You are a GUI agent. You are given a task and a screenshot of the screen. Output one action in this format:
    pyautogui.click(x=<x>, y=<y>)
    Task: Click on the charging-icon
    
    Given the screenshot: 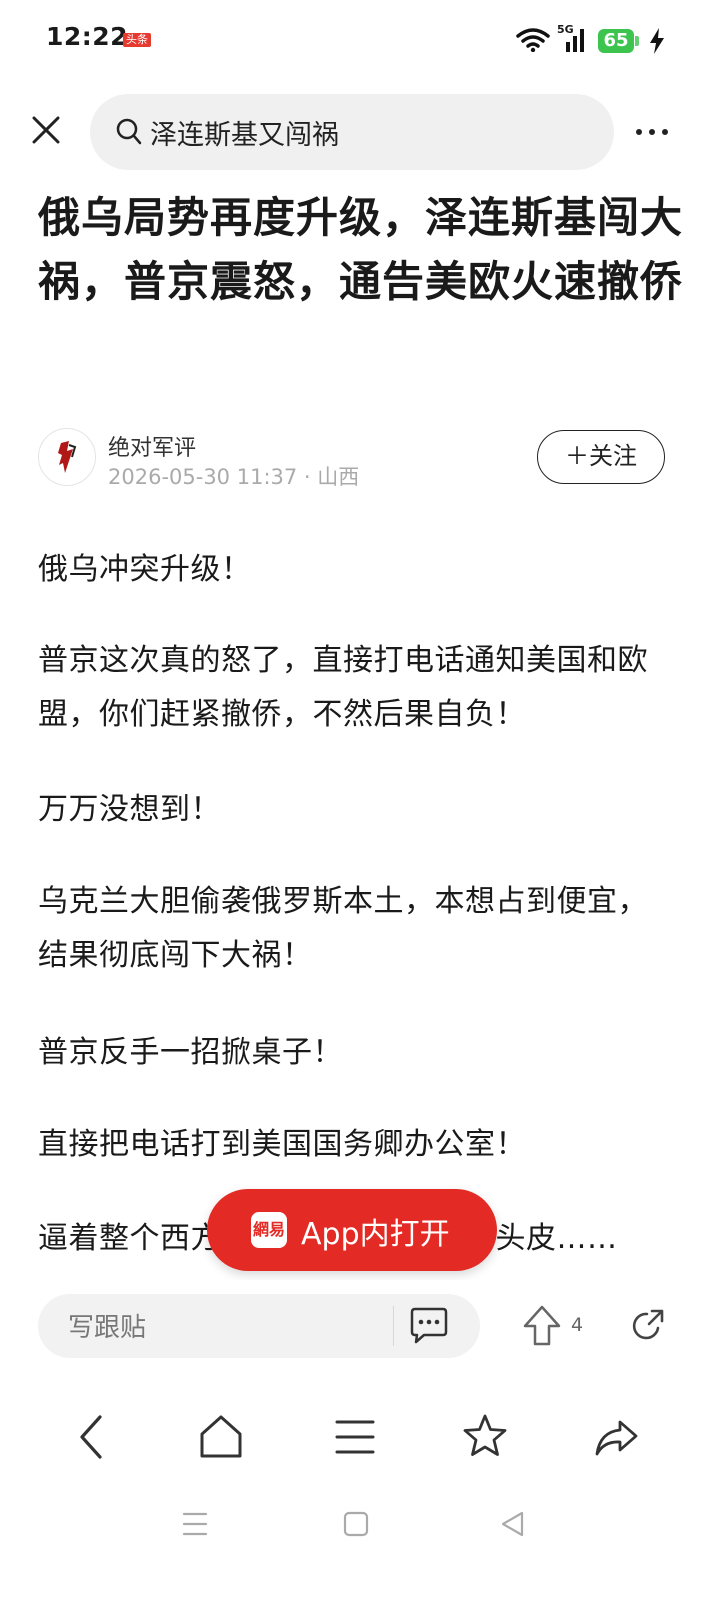 What is the action you would take?
    pyautogui.click(x=657, y=41)
    